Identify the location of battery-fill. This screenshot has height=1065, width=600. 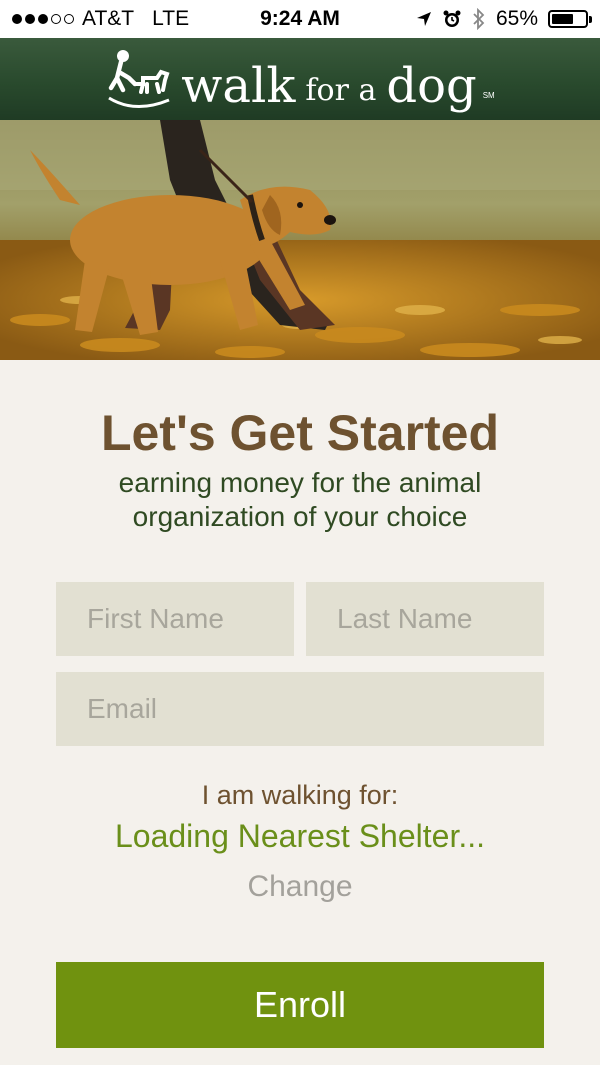
(562, 19).